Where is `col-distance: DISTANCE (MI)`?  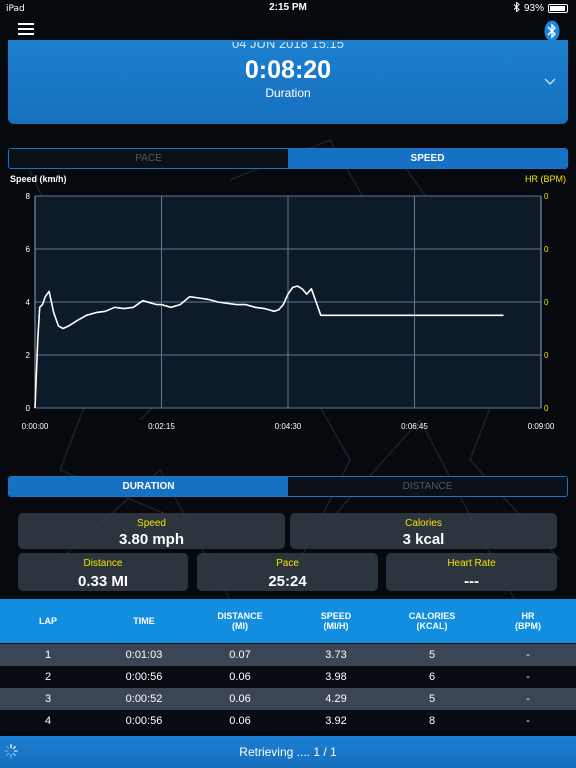
col-distance: DISTANCE (MI) is located at coordinates (240, 621).